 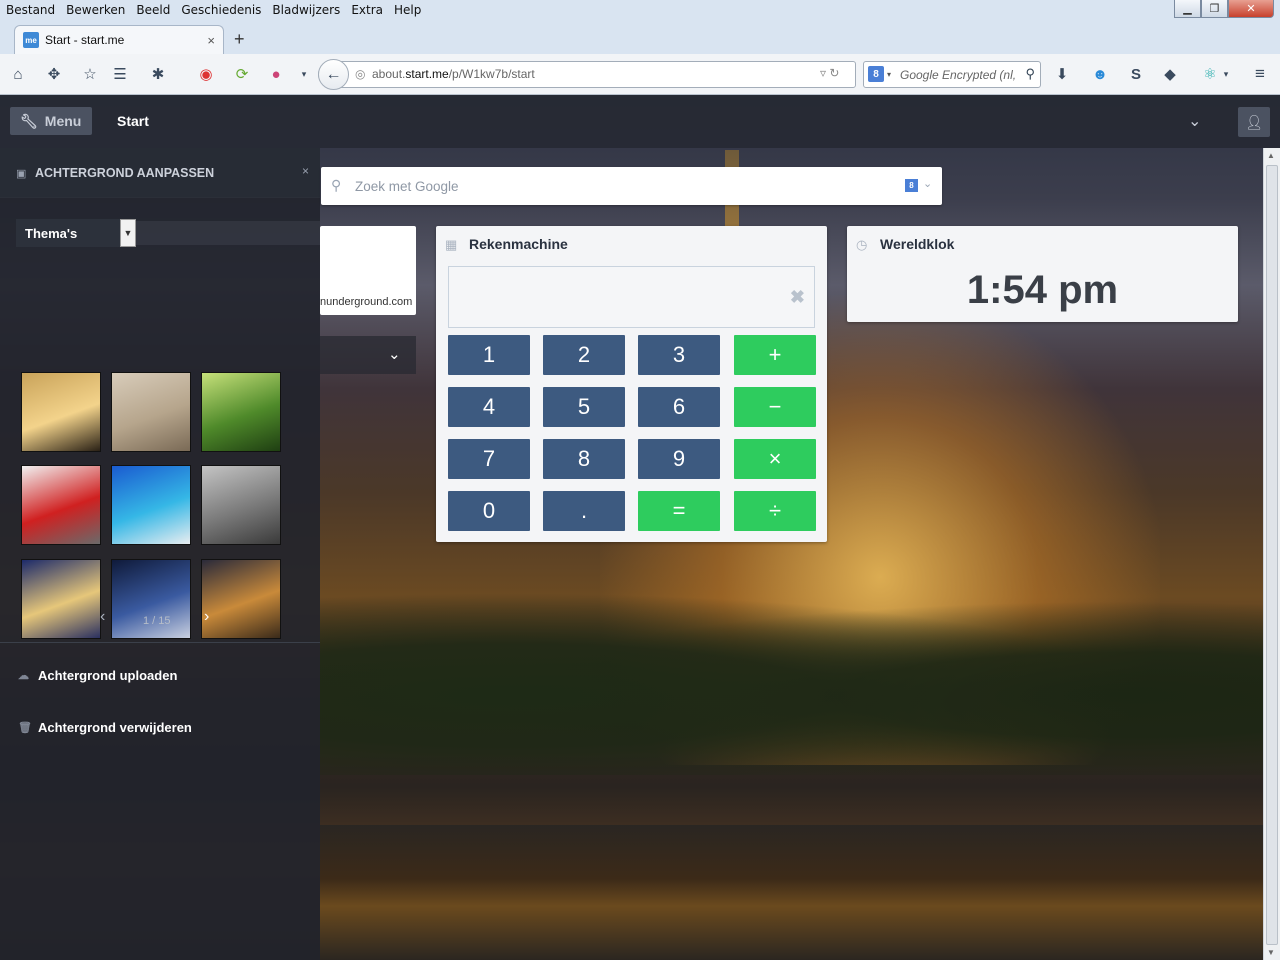 What do you see at coordinates (368, 355) in the screenshot?
I see `widget-expand-bar: ⌄` at bounding box center [368, 355].